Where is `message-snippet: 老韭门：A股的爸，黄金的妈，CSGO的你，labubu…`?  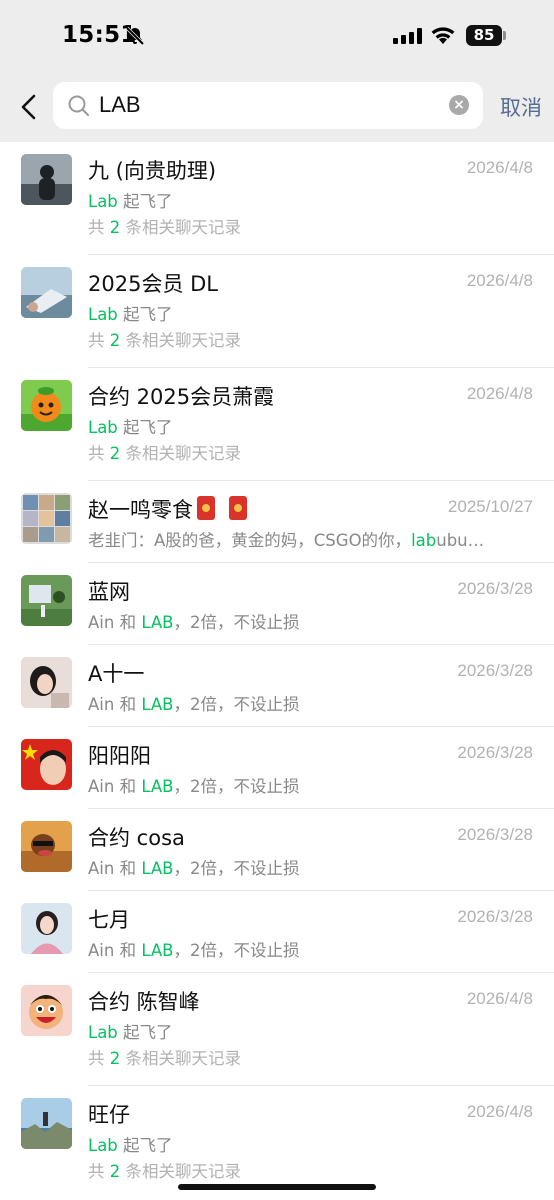
message-snippet: 老韭门：A股的爸，黄金的妈，CSGO的你，labubu… is located at coordinates (286, 539).